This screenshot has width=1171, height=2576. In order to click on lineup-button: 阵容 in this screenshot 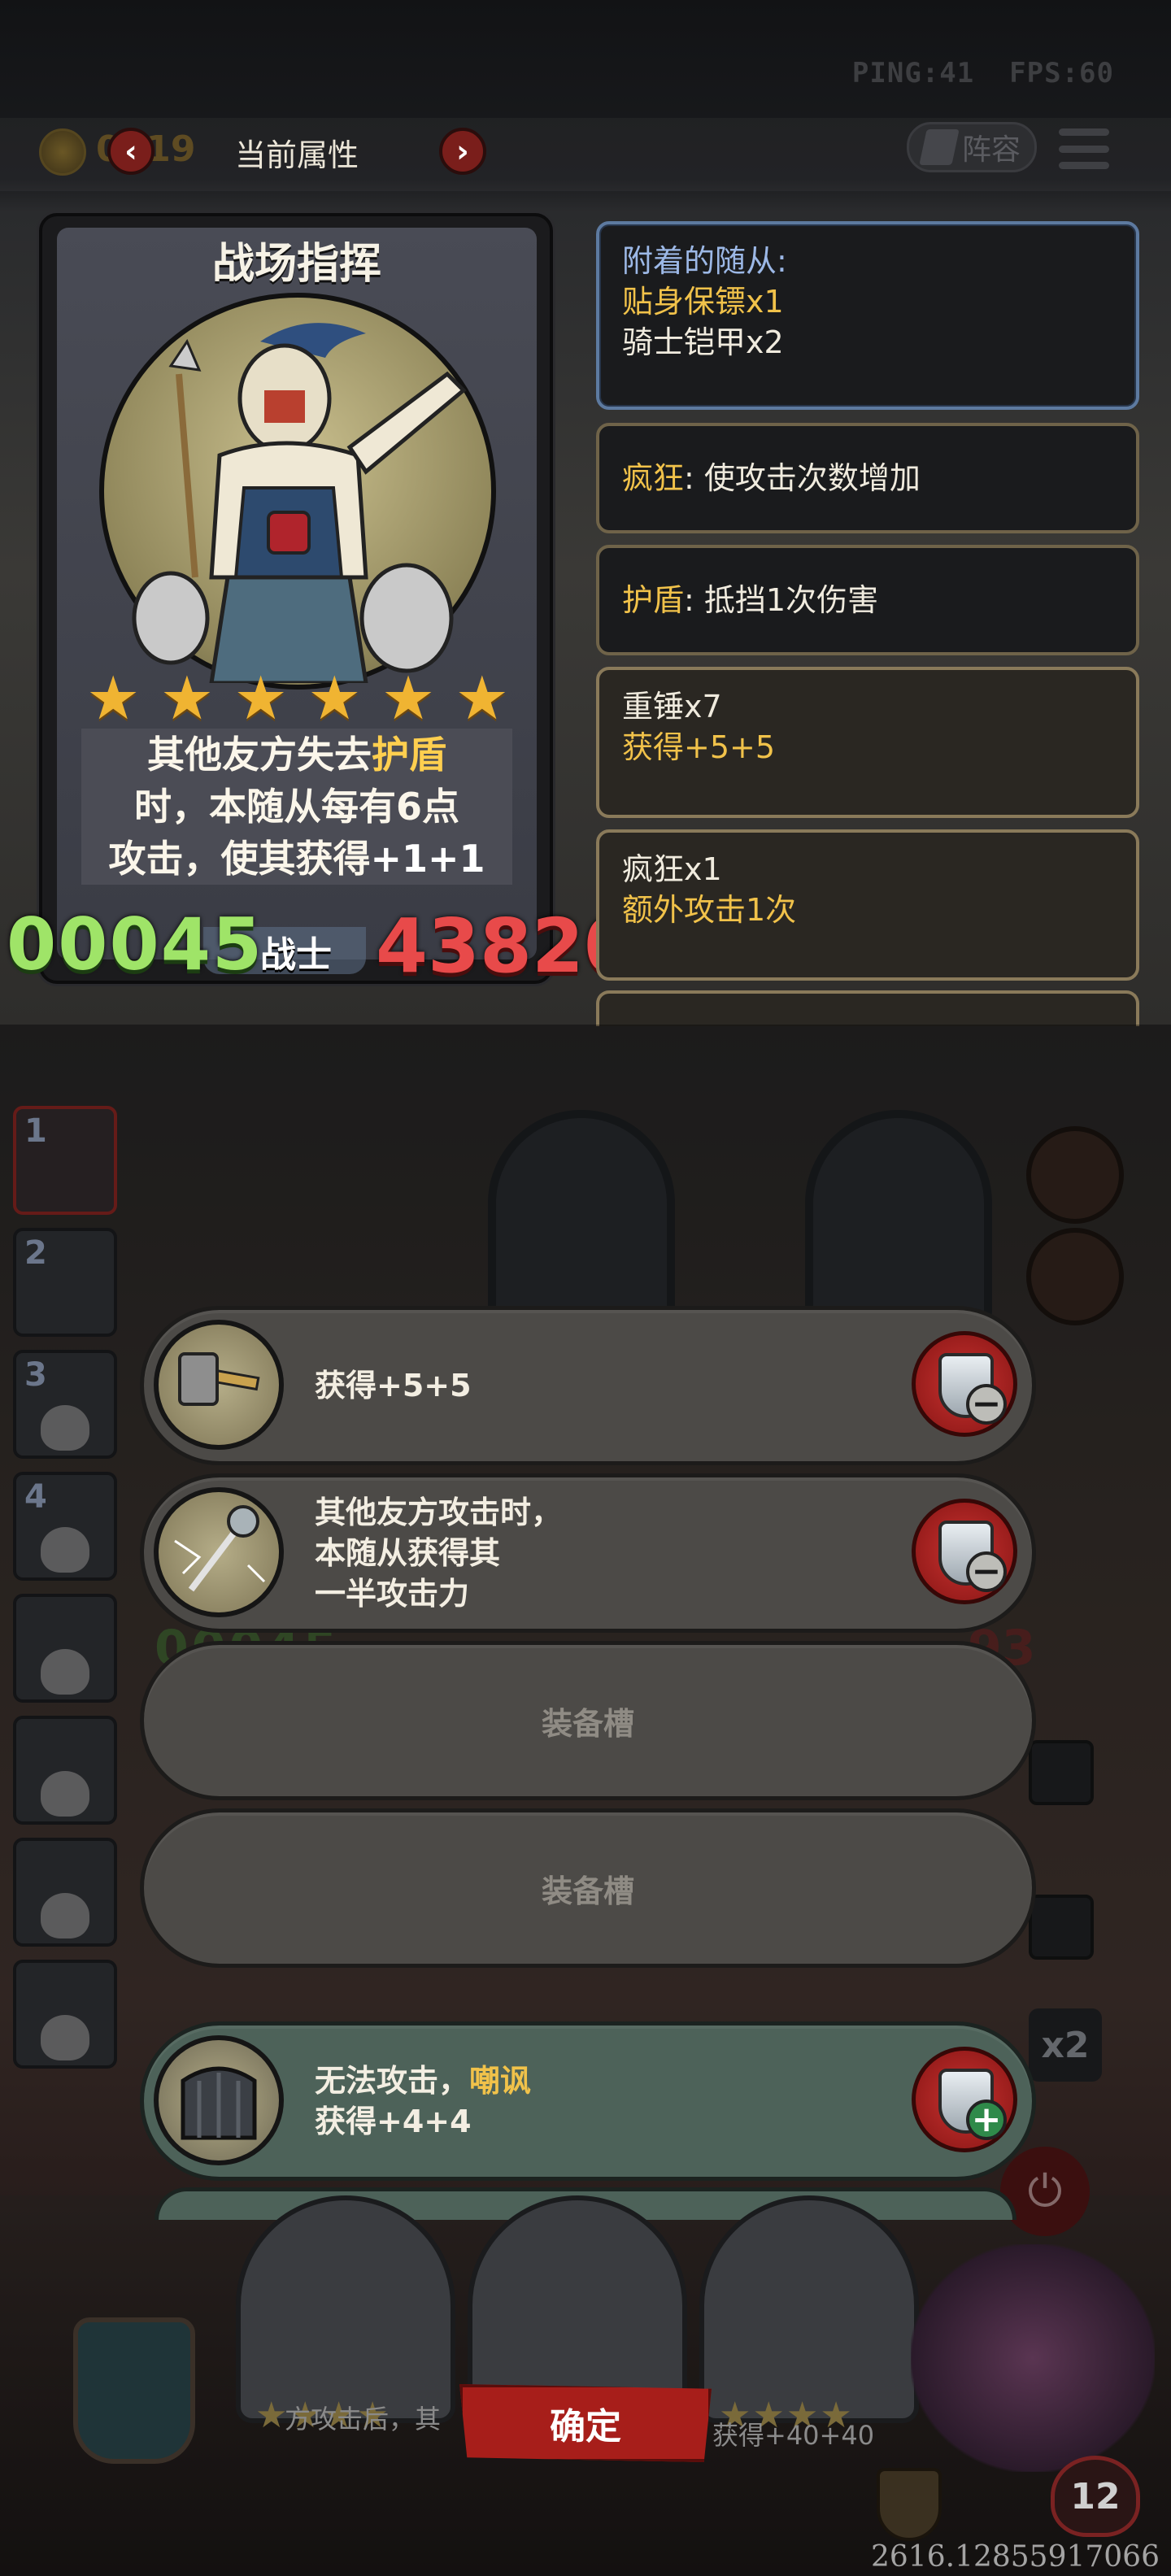, I will do `click(972, 147)`.